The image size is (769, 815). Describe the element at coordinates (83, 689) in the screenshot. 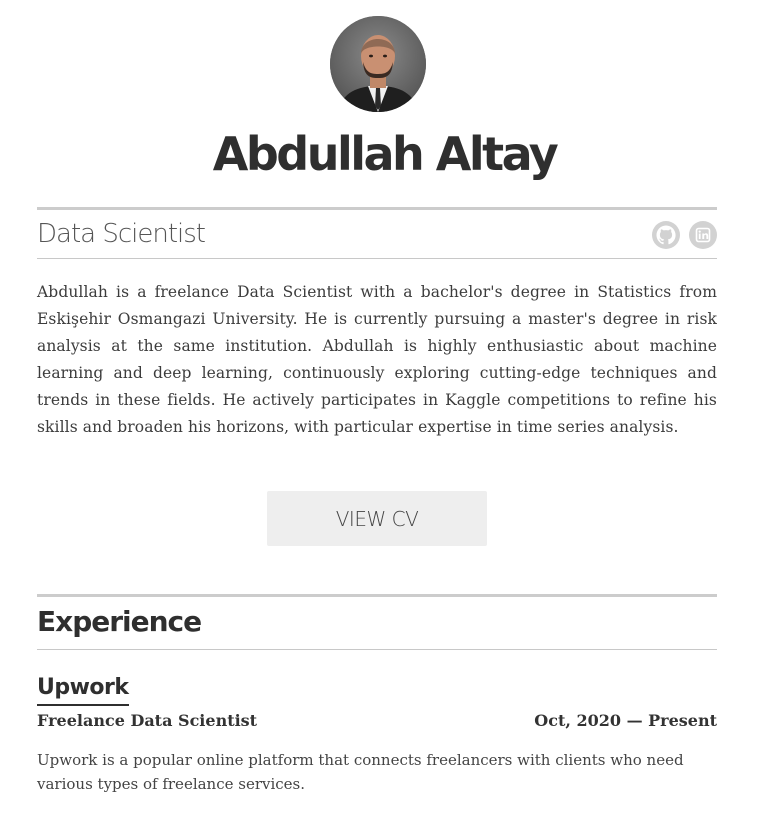

I see `company-link: Upwork` at that location.